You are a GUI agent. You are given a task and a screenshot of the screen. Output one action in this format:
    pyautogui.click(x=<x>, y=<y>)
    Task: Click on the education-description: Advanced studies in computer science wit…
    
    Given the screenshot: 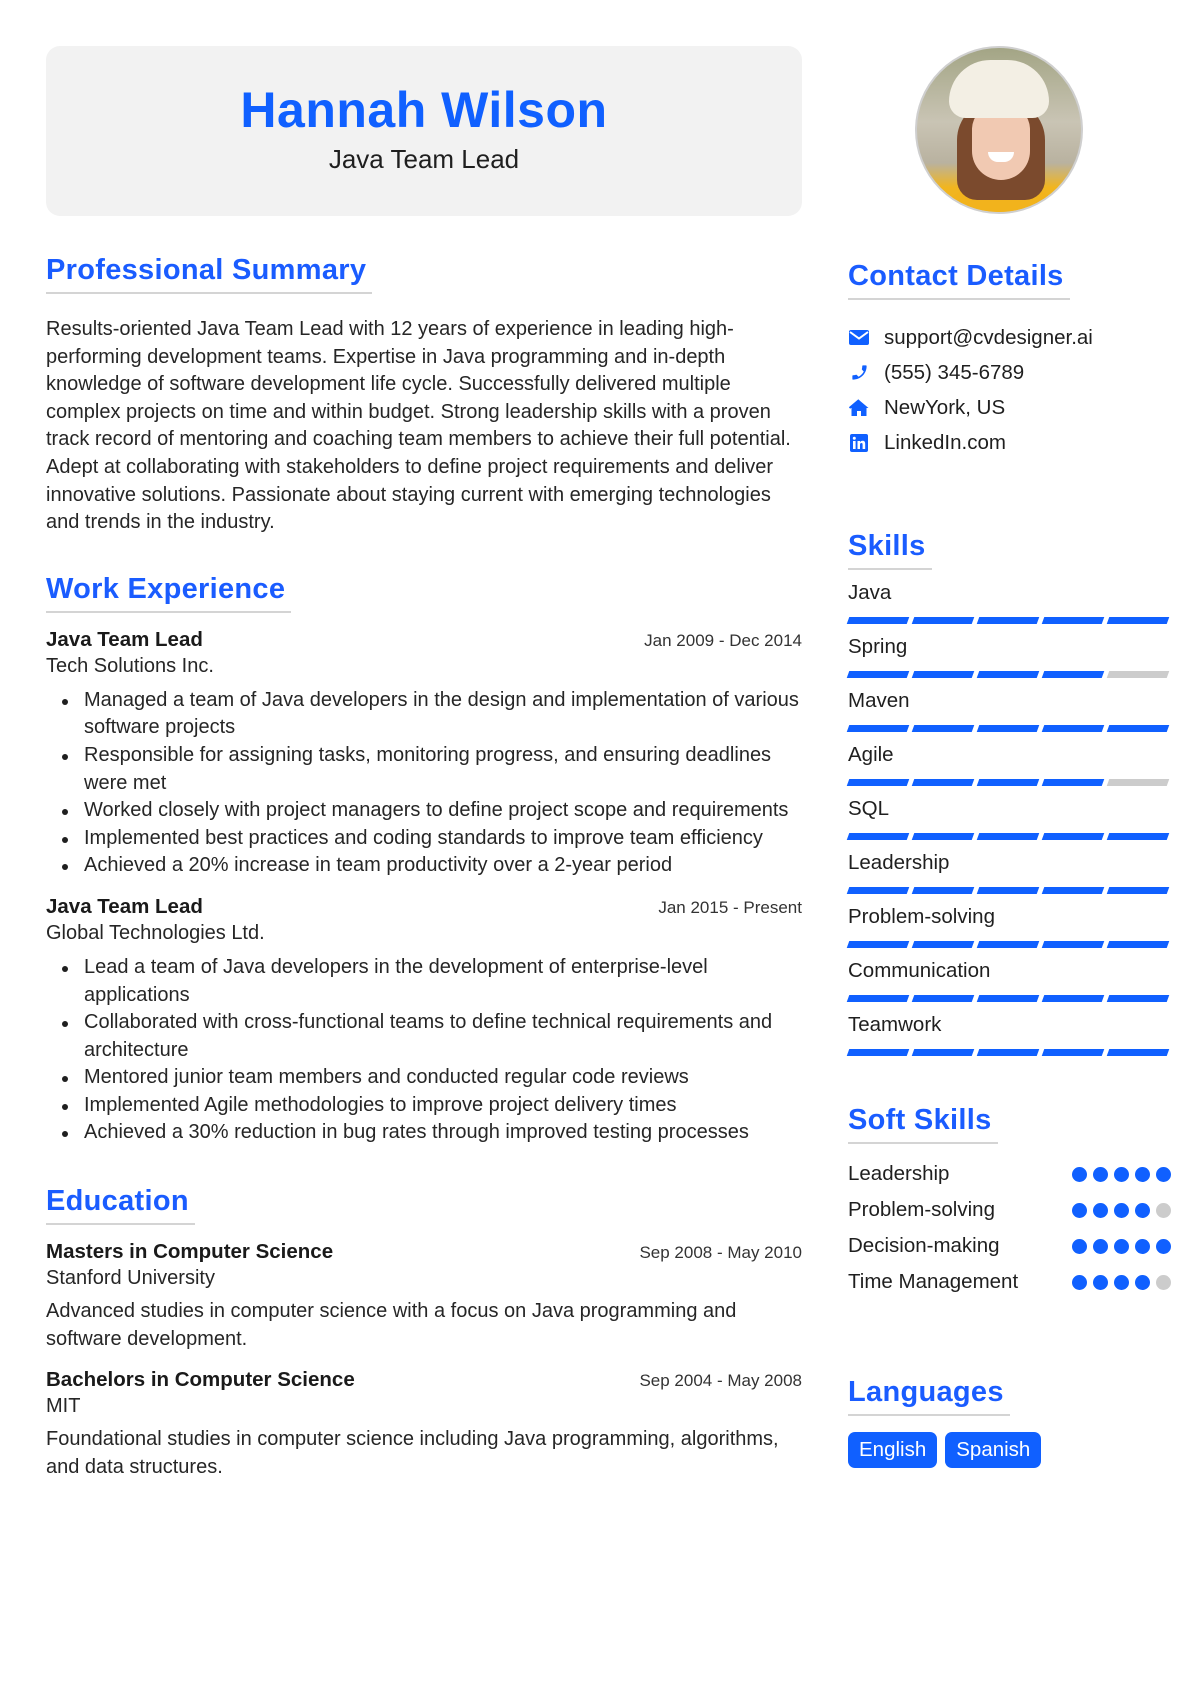 What is the action you would take?
    pyautogui.click(x=391, y=1325)
    